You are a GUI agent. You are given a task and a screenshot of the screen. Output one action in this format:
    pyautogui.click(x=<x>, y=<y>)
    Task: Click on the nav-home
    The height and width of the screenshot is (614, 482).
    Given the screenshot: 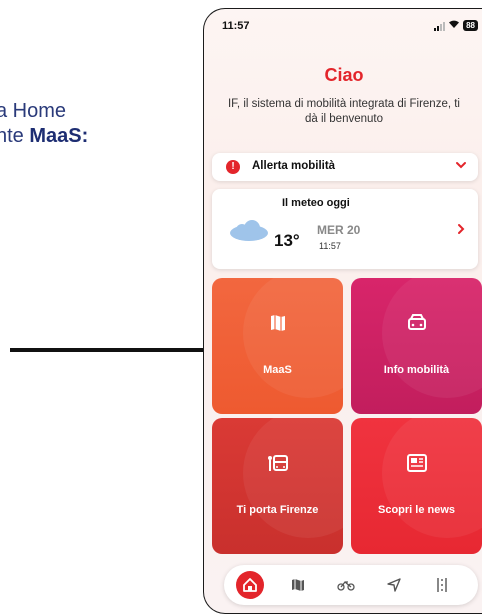 What is the action you would take?
    pyautogui.click(x=250, y=585)
    